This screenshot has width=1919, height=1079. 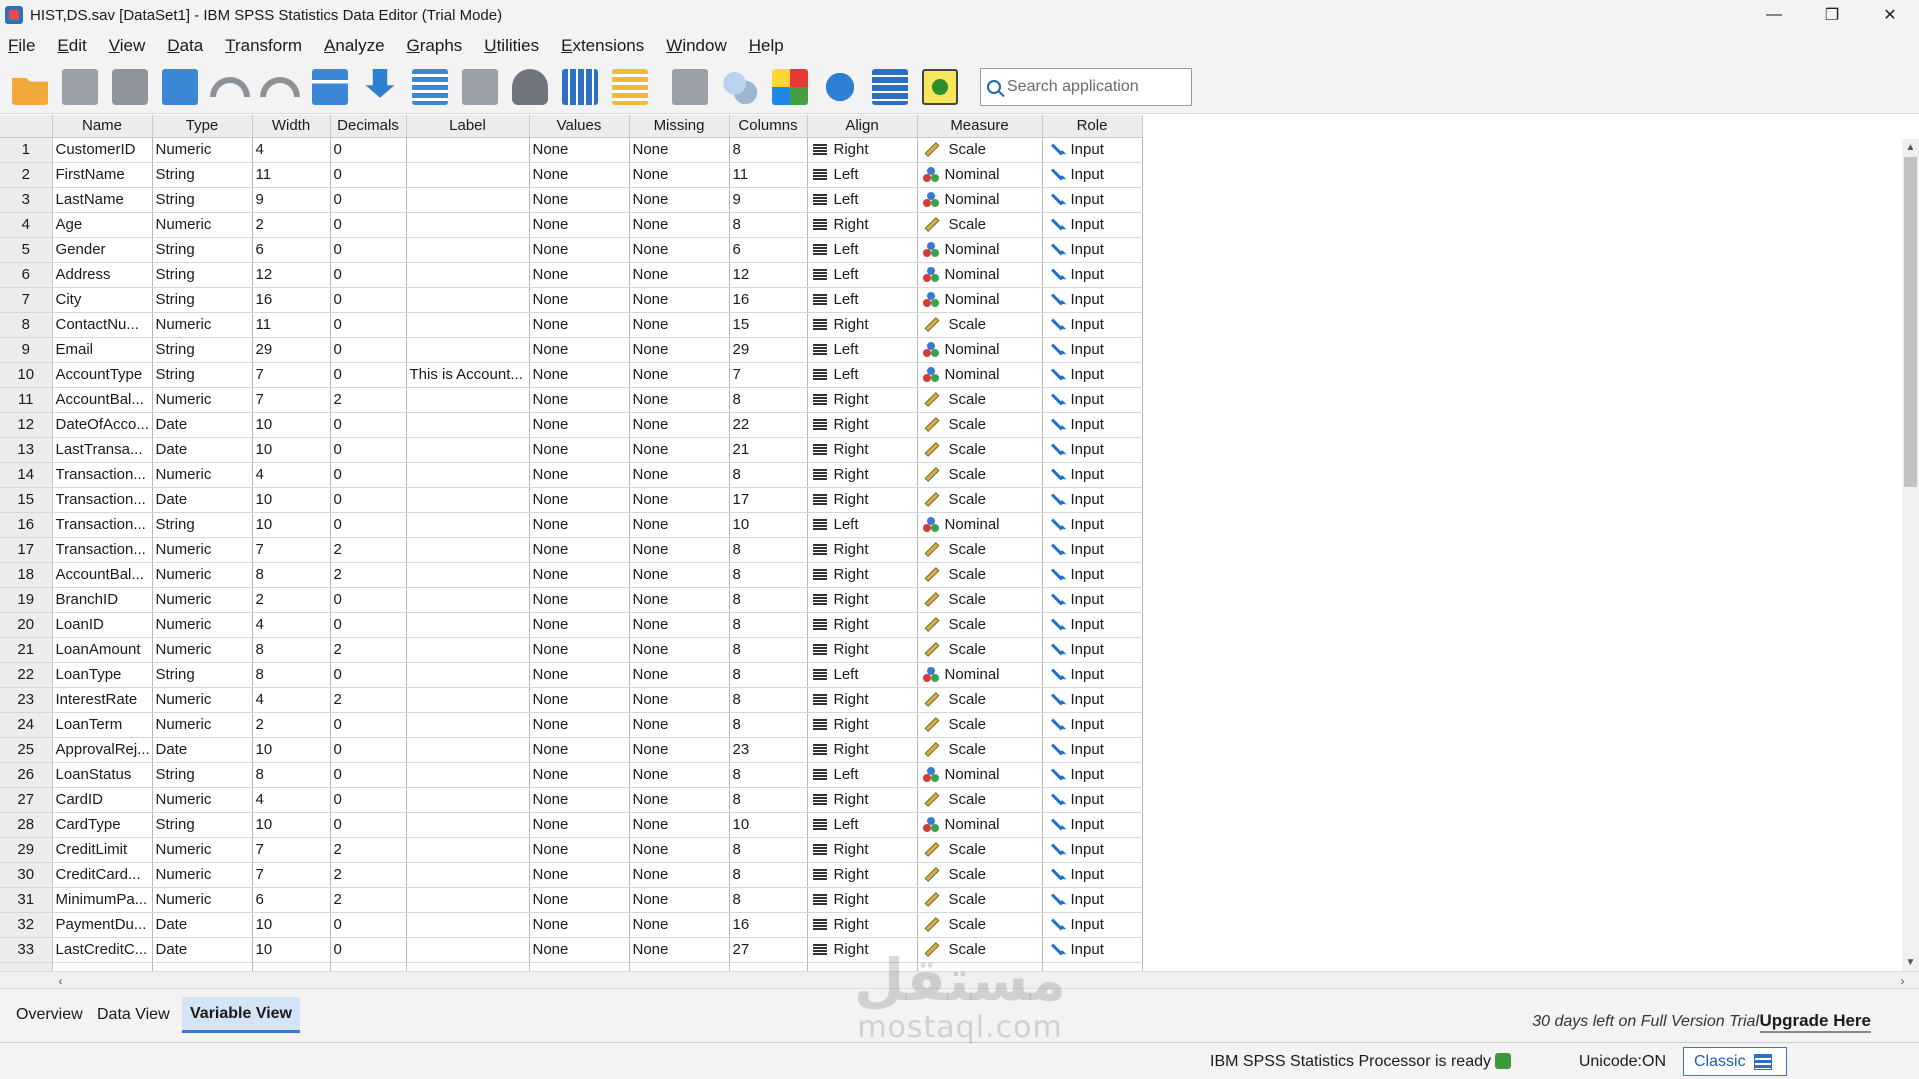 I want to click on cell-name: BranchID, so click(x=102, y=600).